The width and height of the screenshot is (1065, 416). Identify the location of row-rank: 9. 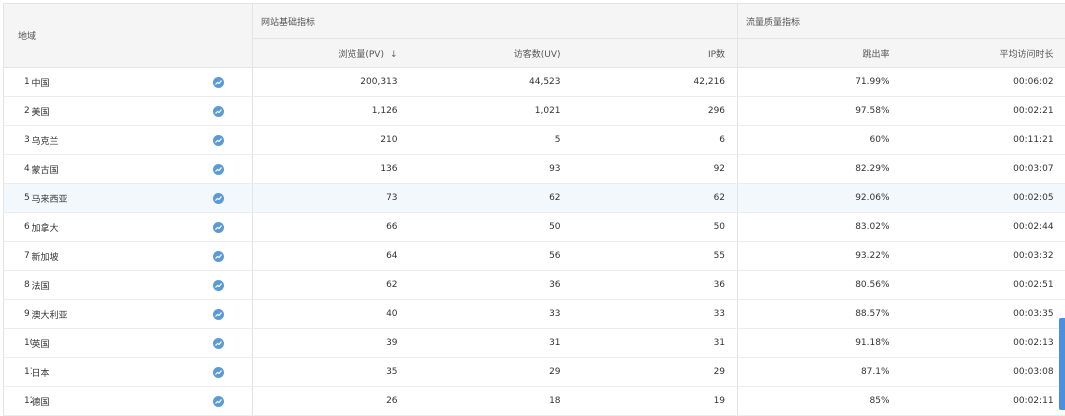
(18, 314).